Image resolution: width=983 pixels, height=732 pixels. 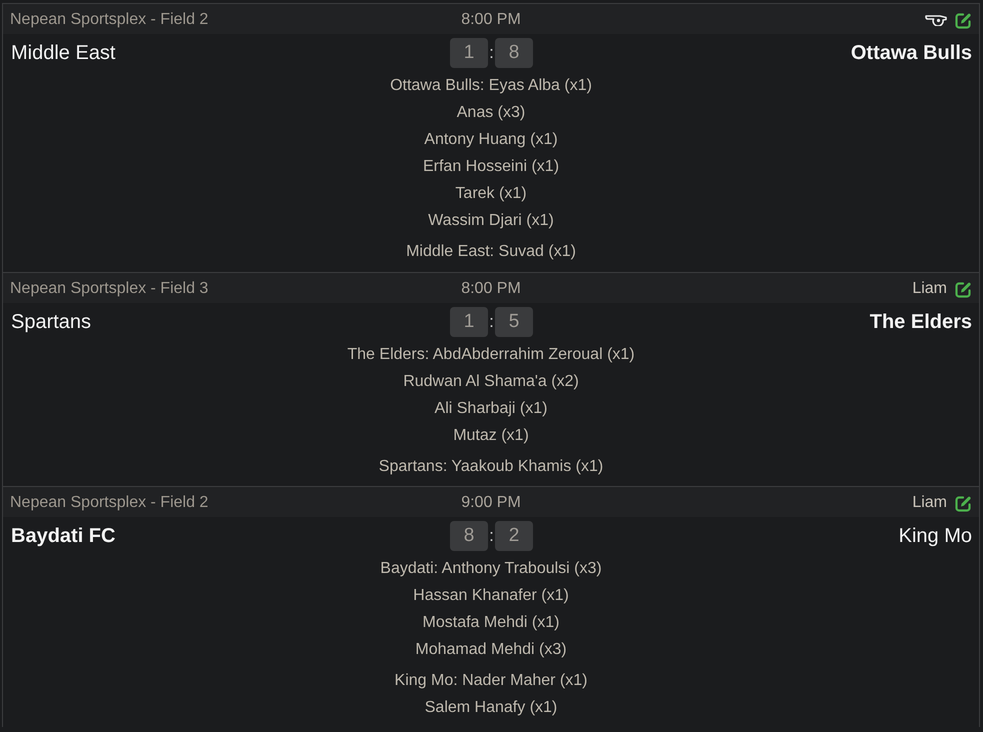 What do you see at coordinates (491, 708) in the screenshot?
I see `scorer-line: Salem Hanafy (x1)` at bounding box center [491, 708].